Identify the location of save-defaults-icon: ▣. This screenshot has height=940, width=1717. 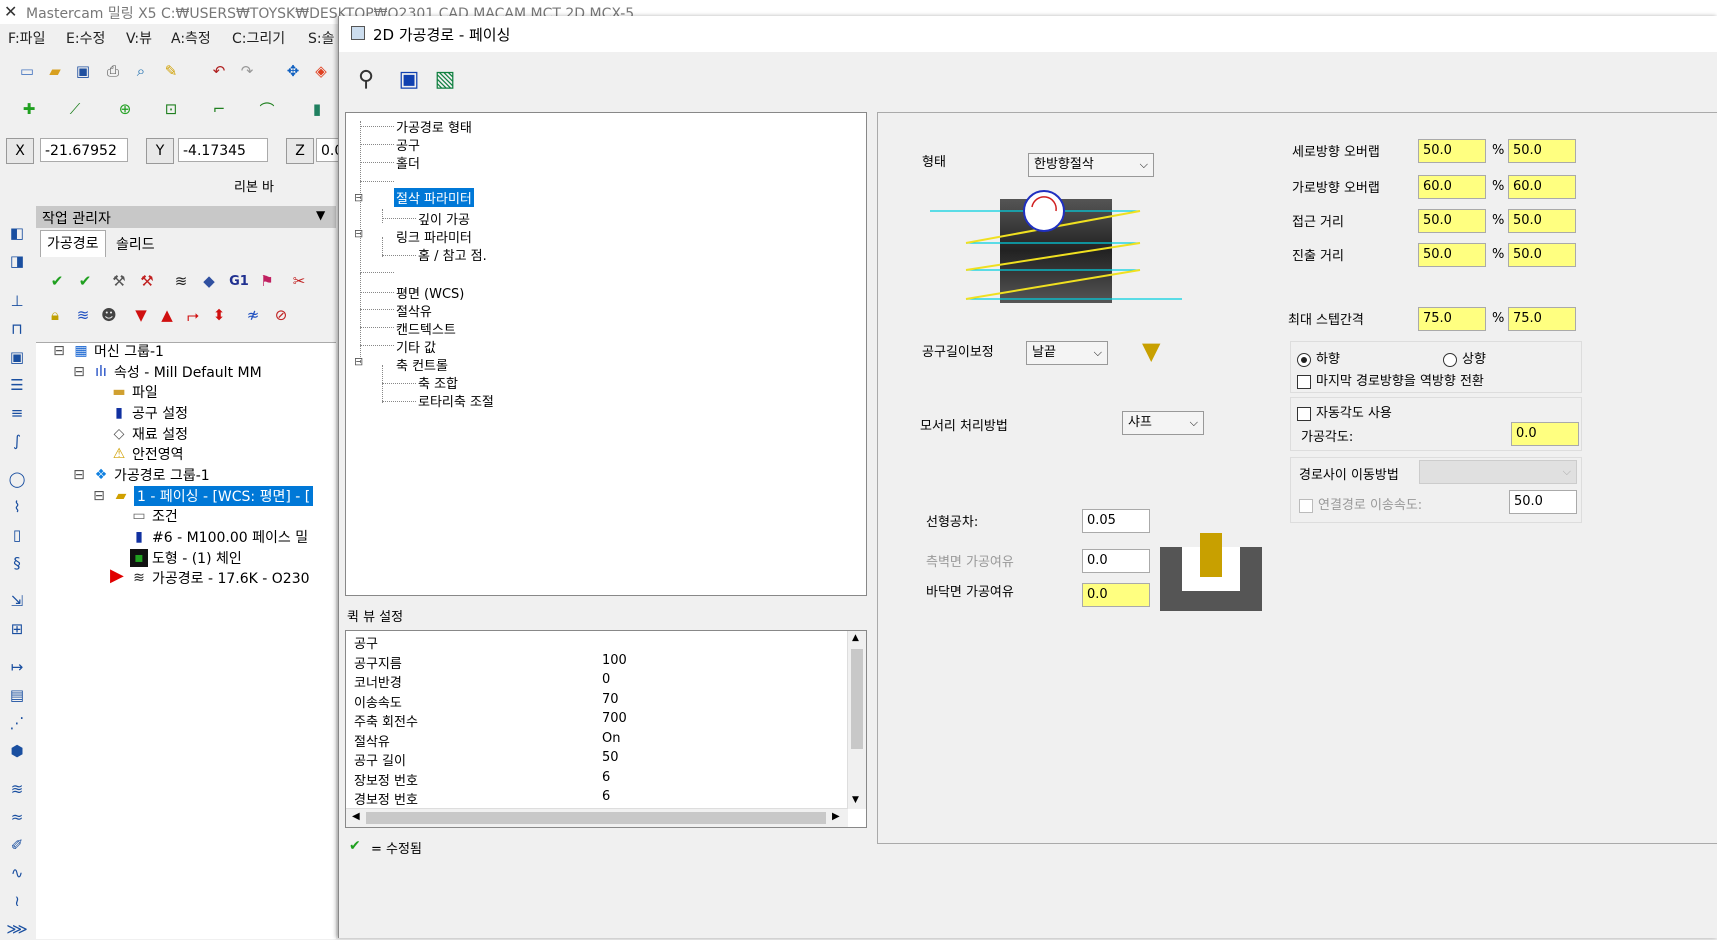
(409, 79).